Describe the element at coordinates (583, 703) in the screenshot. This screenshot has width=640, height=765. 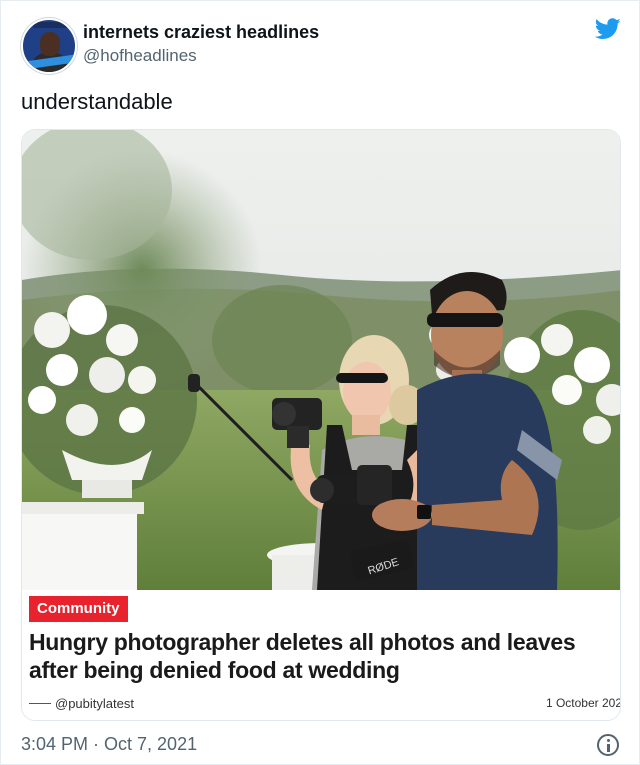
I see `article-date: 1 October 202` at that location.